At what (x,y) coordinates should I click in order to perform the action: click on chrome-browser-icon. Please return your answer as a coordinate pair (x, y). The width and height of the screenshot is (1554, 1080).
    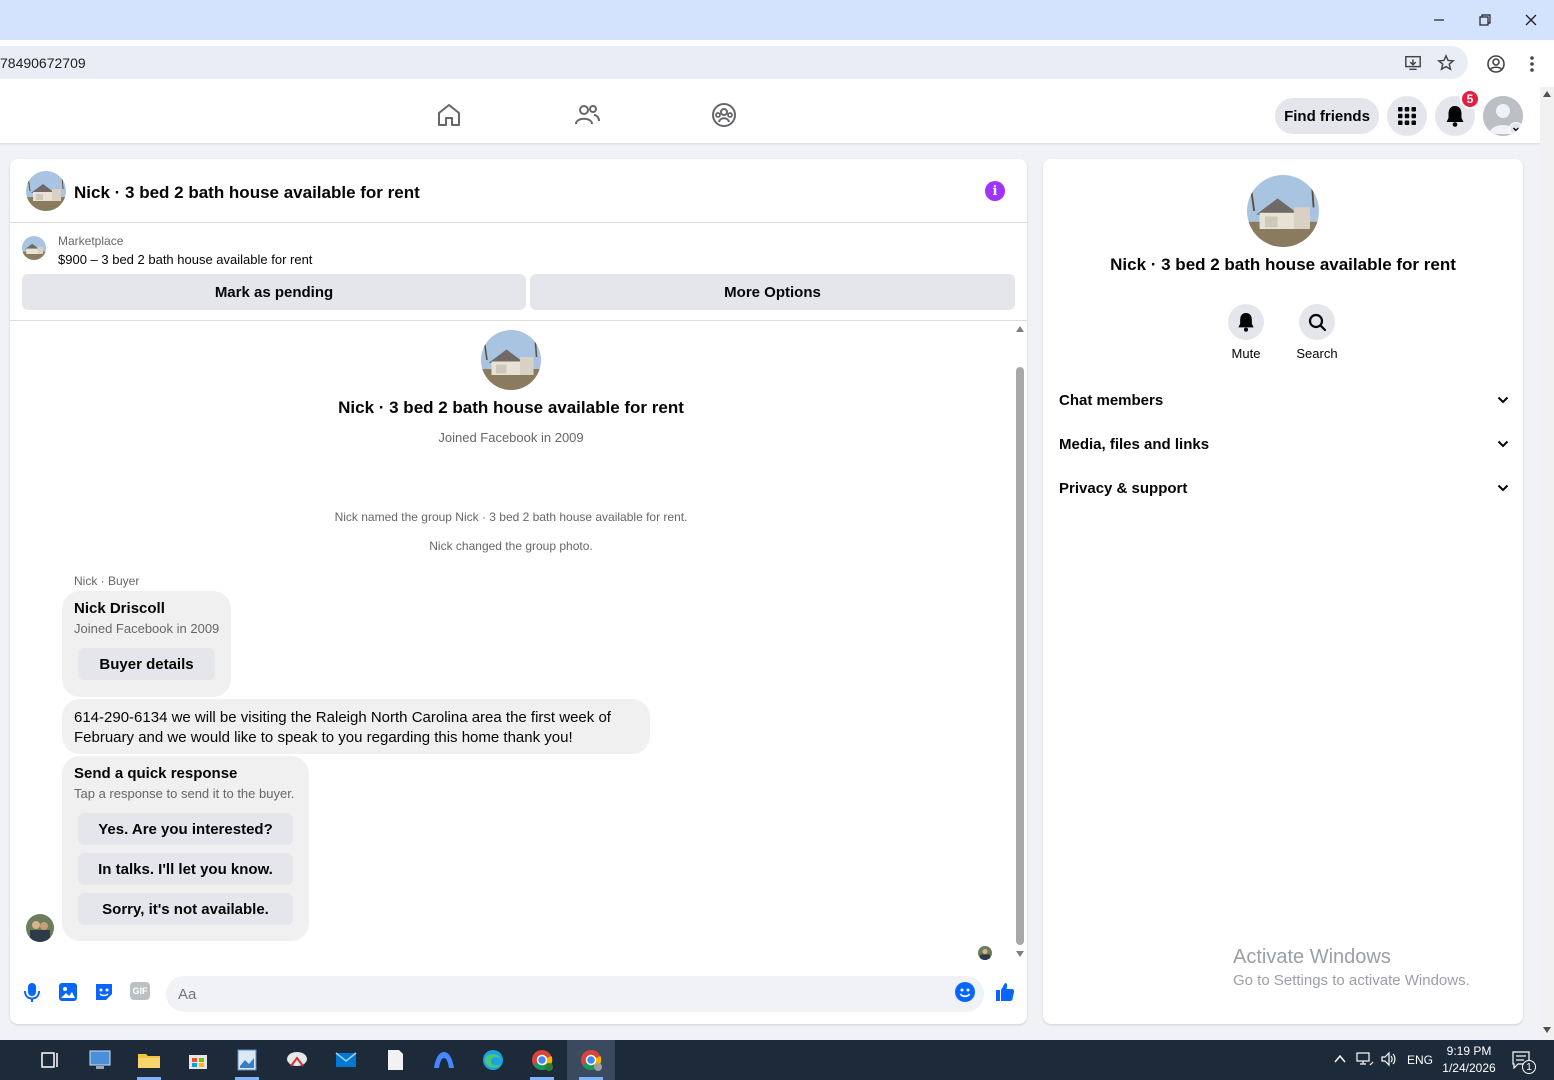
    Looking at the image, I should click on (591, 1060).